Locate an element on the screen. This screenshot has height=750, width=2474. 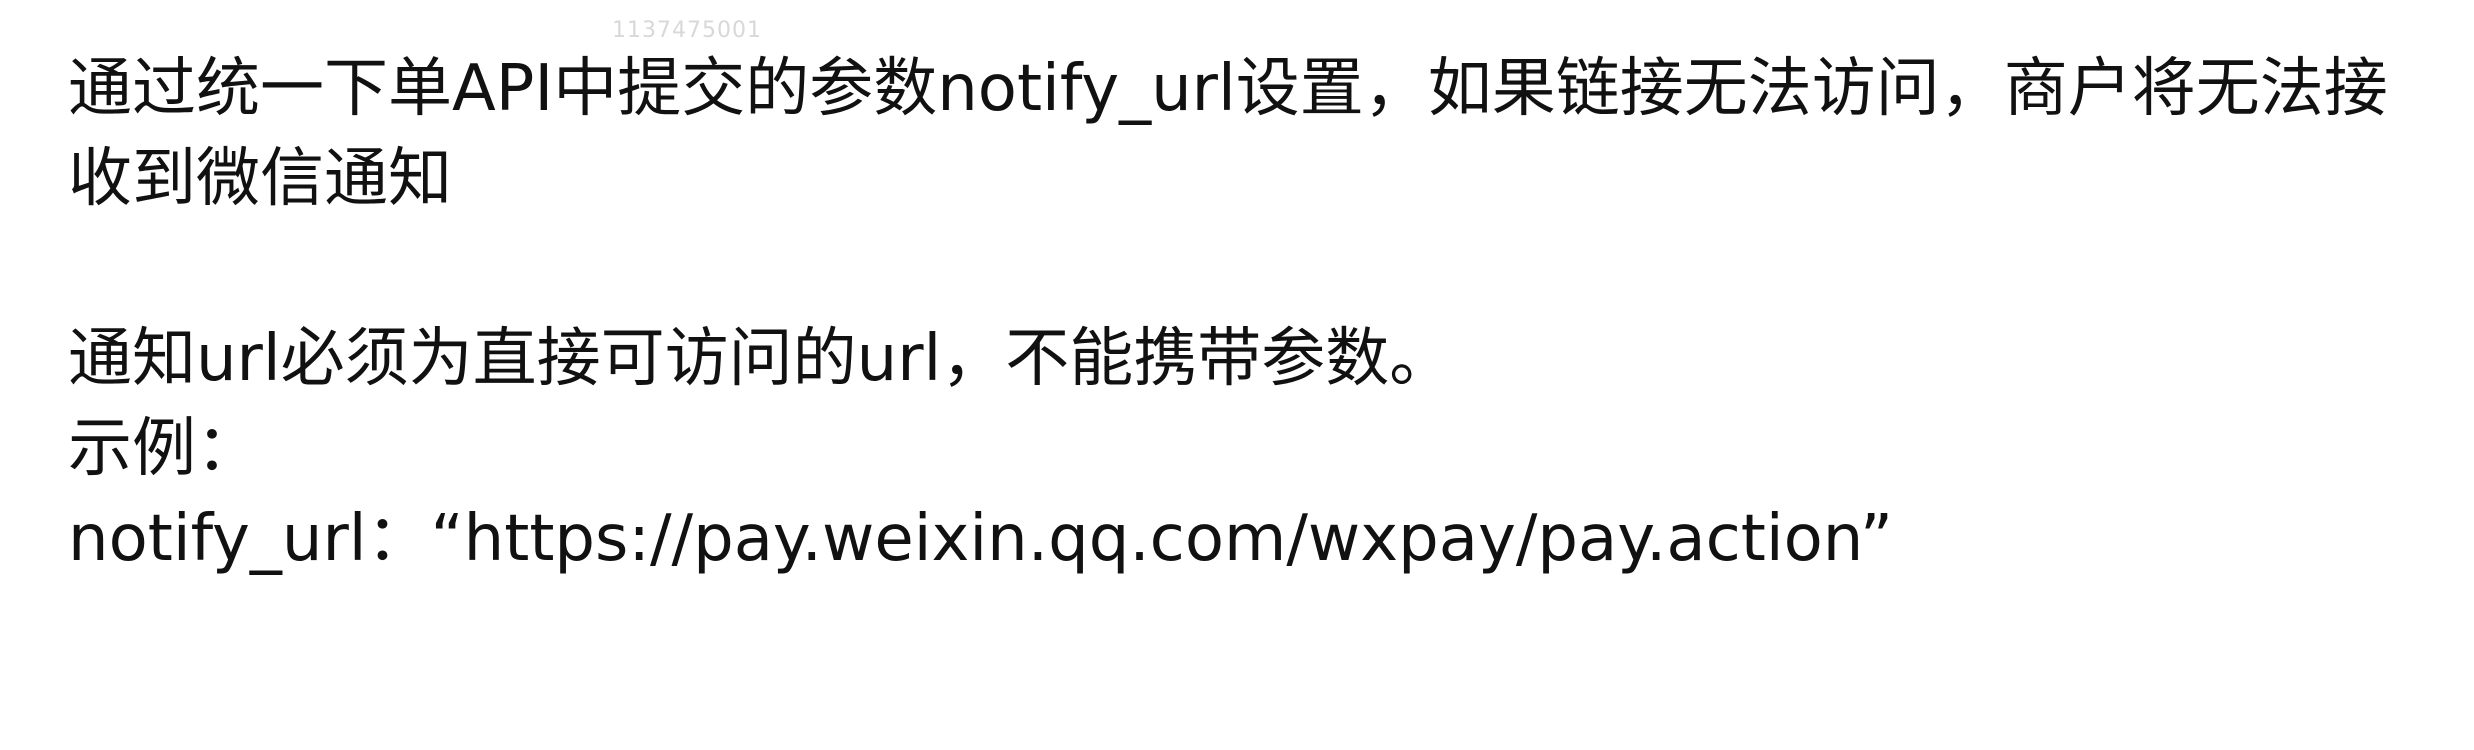
watermark: 1137475001 is located at coordinates (687, 30).